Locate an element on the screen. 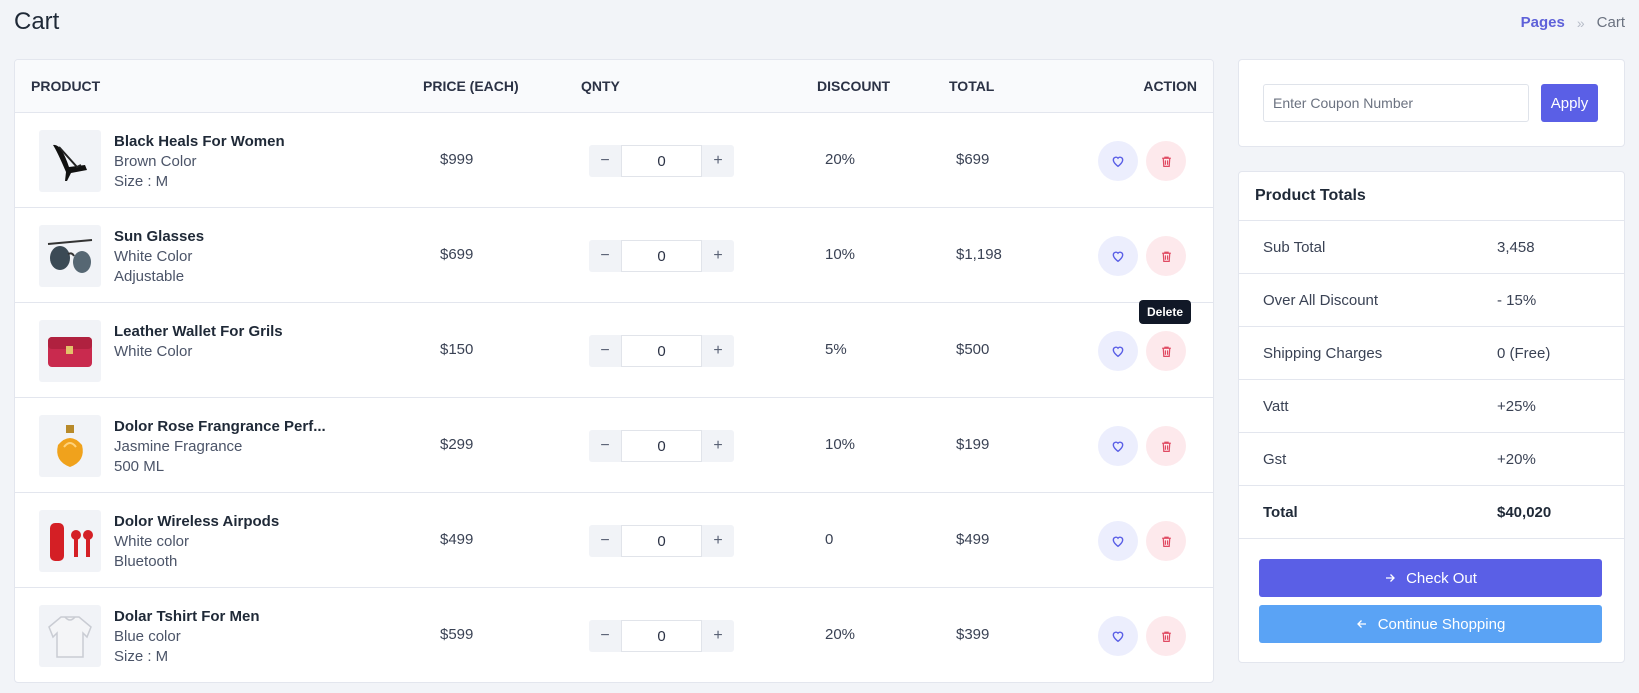 The width and height of the screenshot is (1639, 693). totals-label: Vatt is located at coordinates (1276, 406).